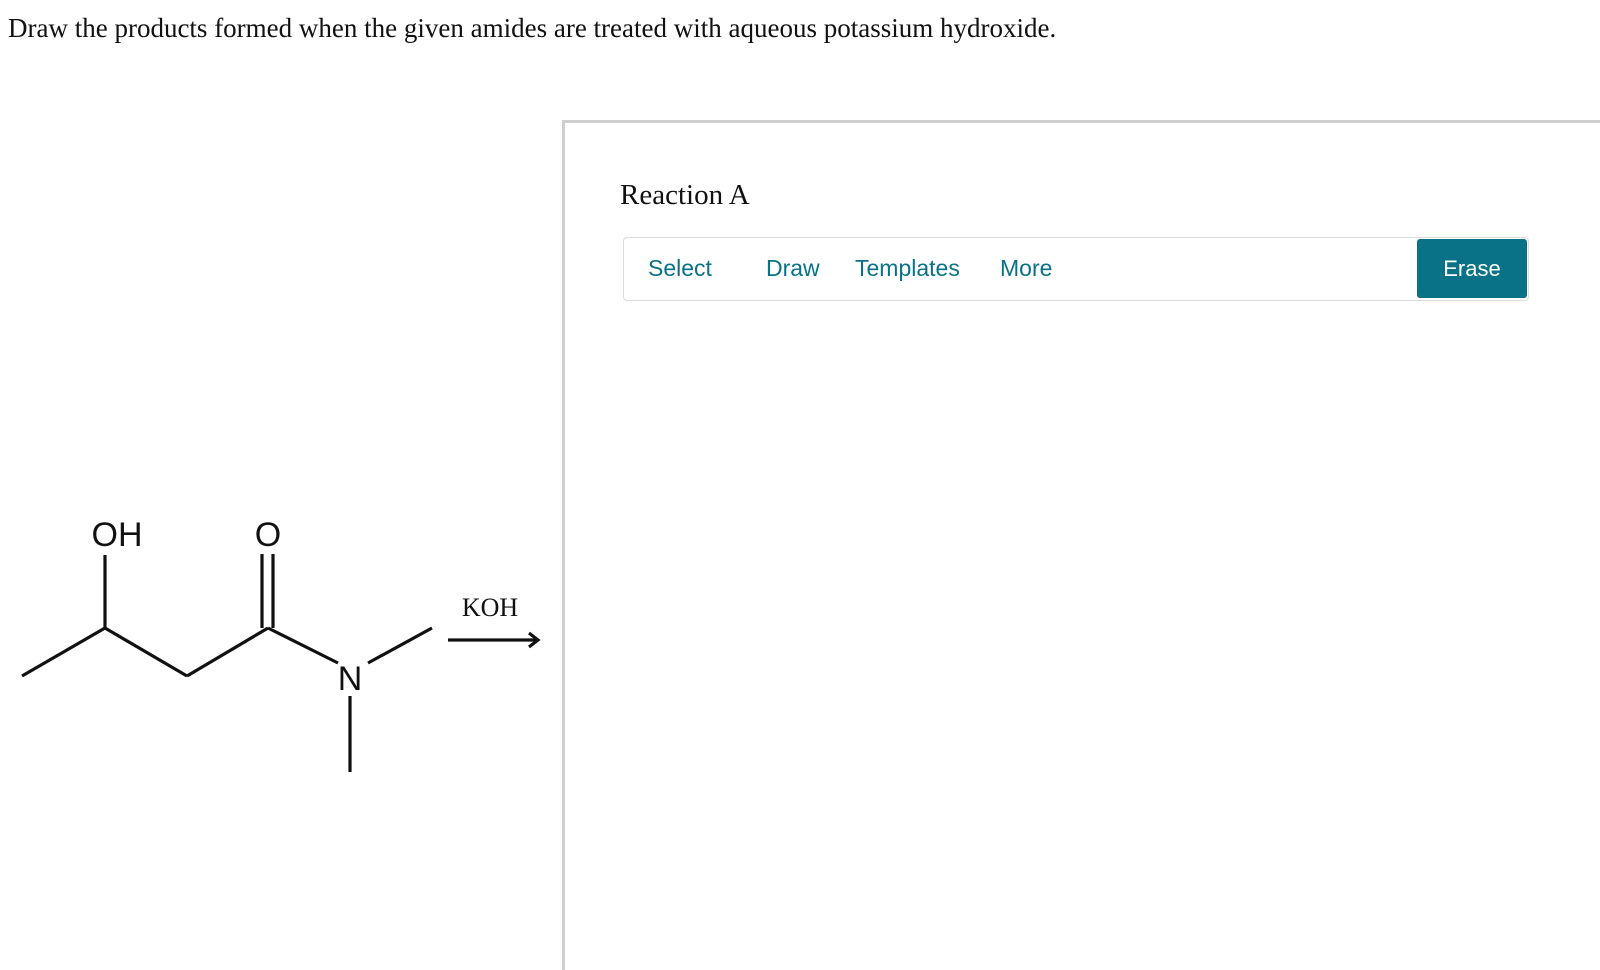 The width and height of the screenshot is (1600, 970). What do you see at coordinates (1472, 268) in the screenshot?
I see `erase-button: Erase` at bounding box center [1472, 268].